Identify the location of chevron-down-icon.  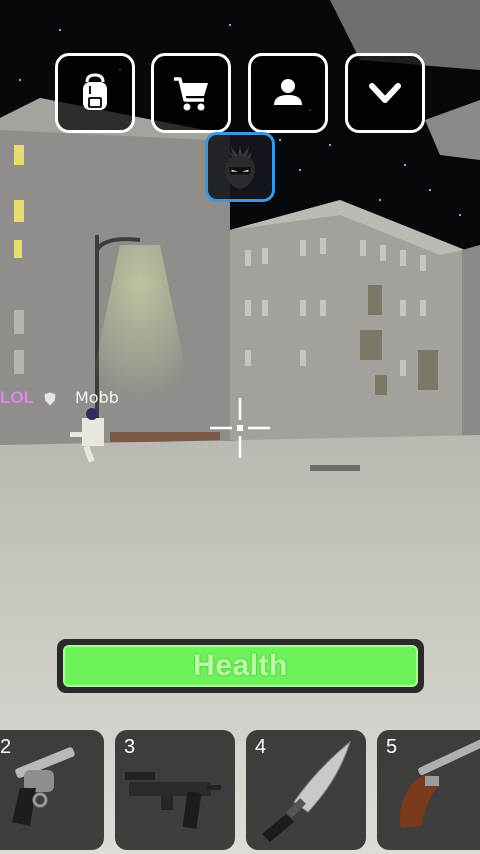
(385, 93).